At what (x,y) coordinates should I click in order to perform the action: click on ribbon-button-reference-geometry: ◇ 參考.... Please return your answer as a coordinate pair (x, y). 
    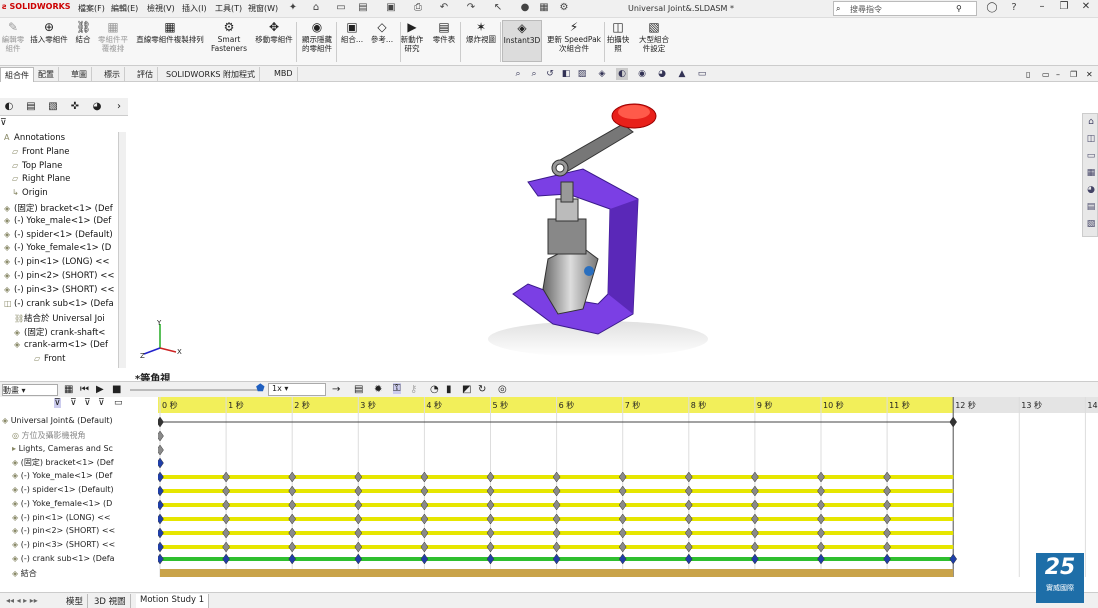
    Looking at the image, I should click on (382, 41).